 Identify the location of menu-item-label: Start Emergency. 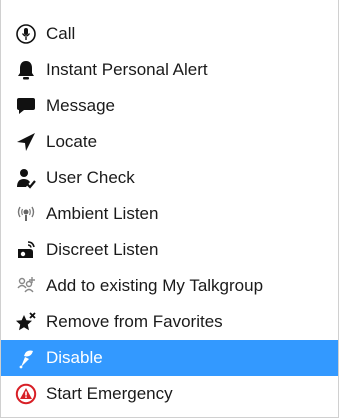
(109, 393).